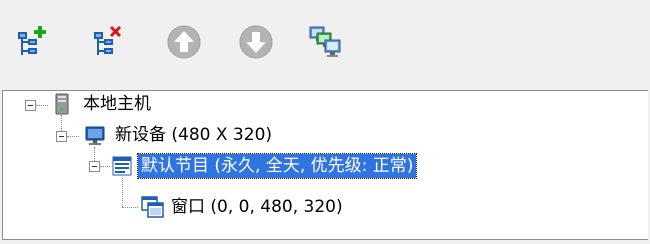 The image size is (650, 244). I want to click on delete-node-button, so click(108, 42).